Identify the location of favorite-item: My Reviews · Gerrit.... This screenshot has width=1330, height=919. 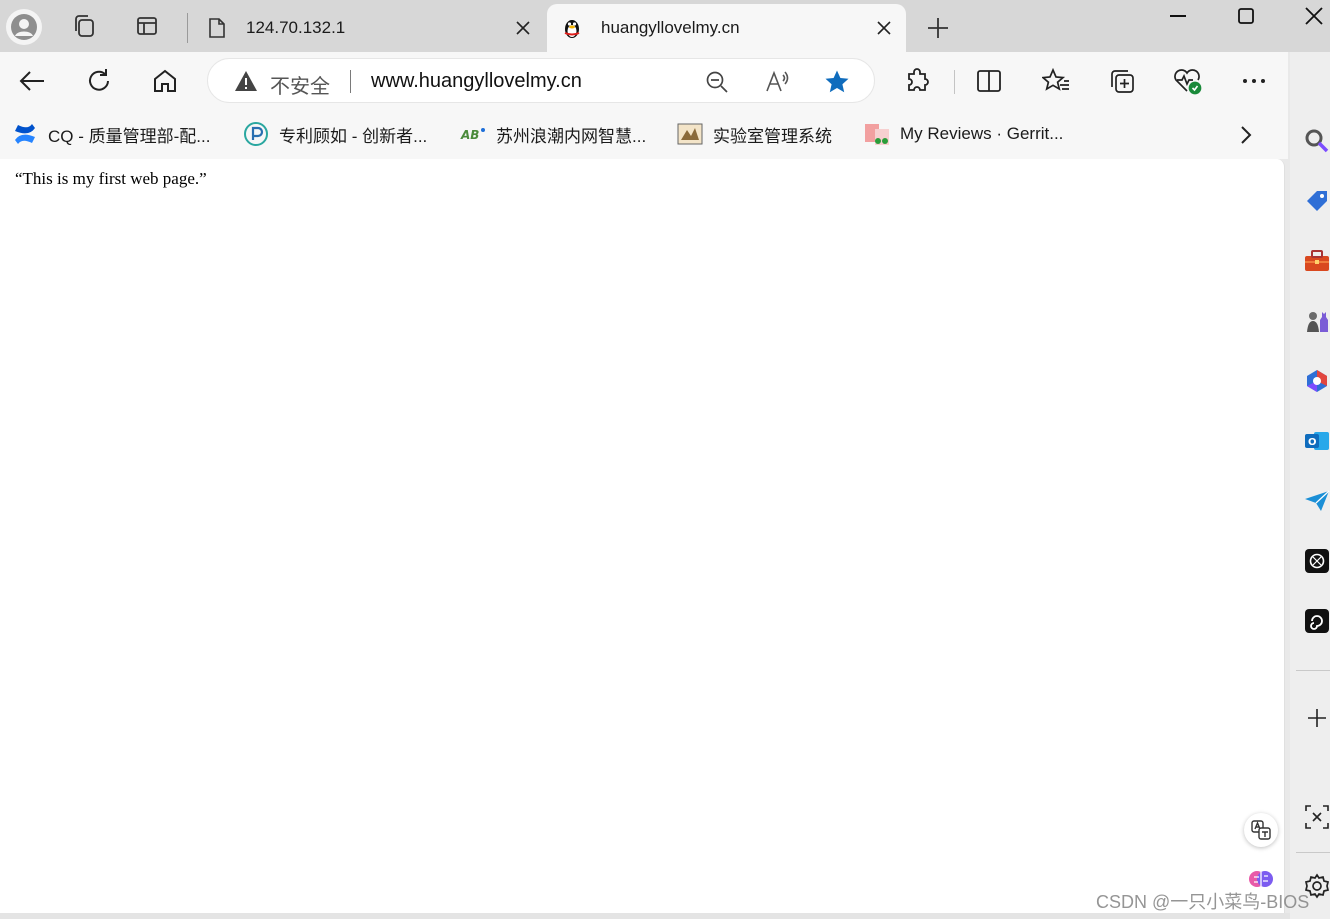
(963, 134).